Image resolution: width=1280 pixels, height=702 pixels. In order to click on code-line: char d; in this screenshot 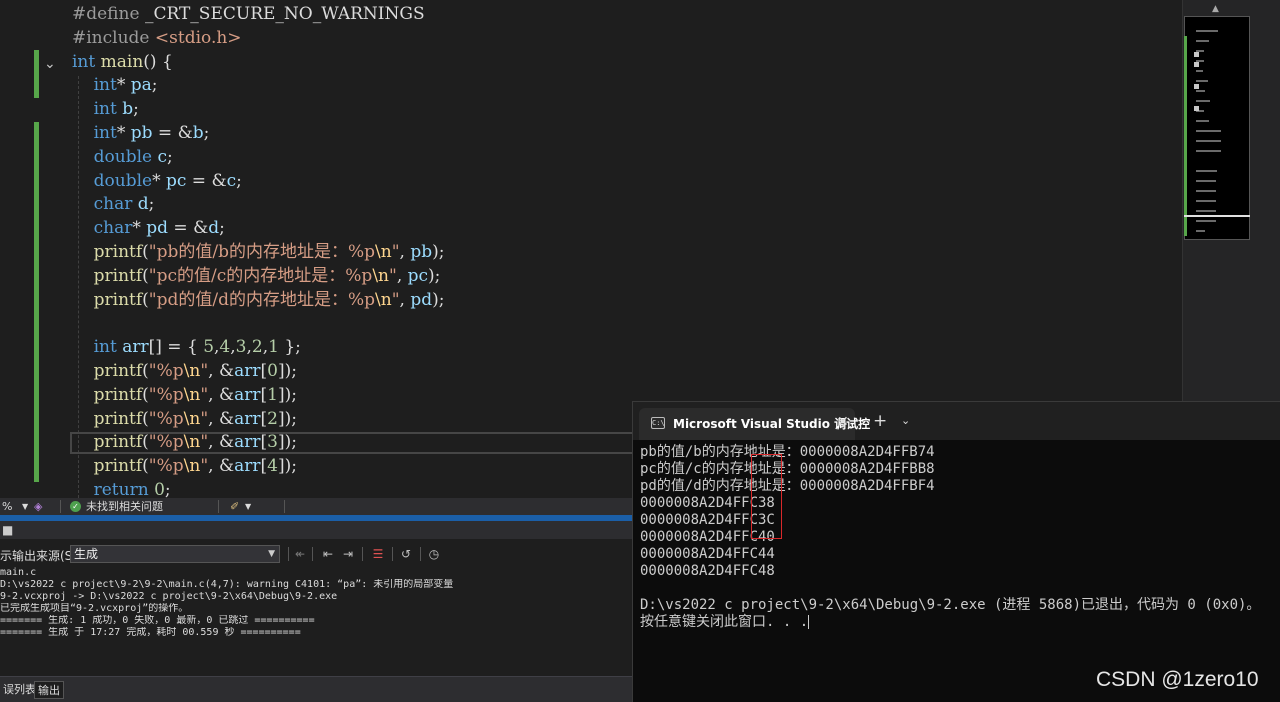, I will do `click(113, 204)`.